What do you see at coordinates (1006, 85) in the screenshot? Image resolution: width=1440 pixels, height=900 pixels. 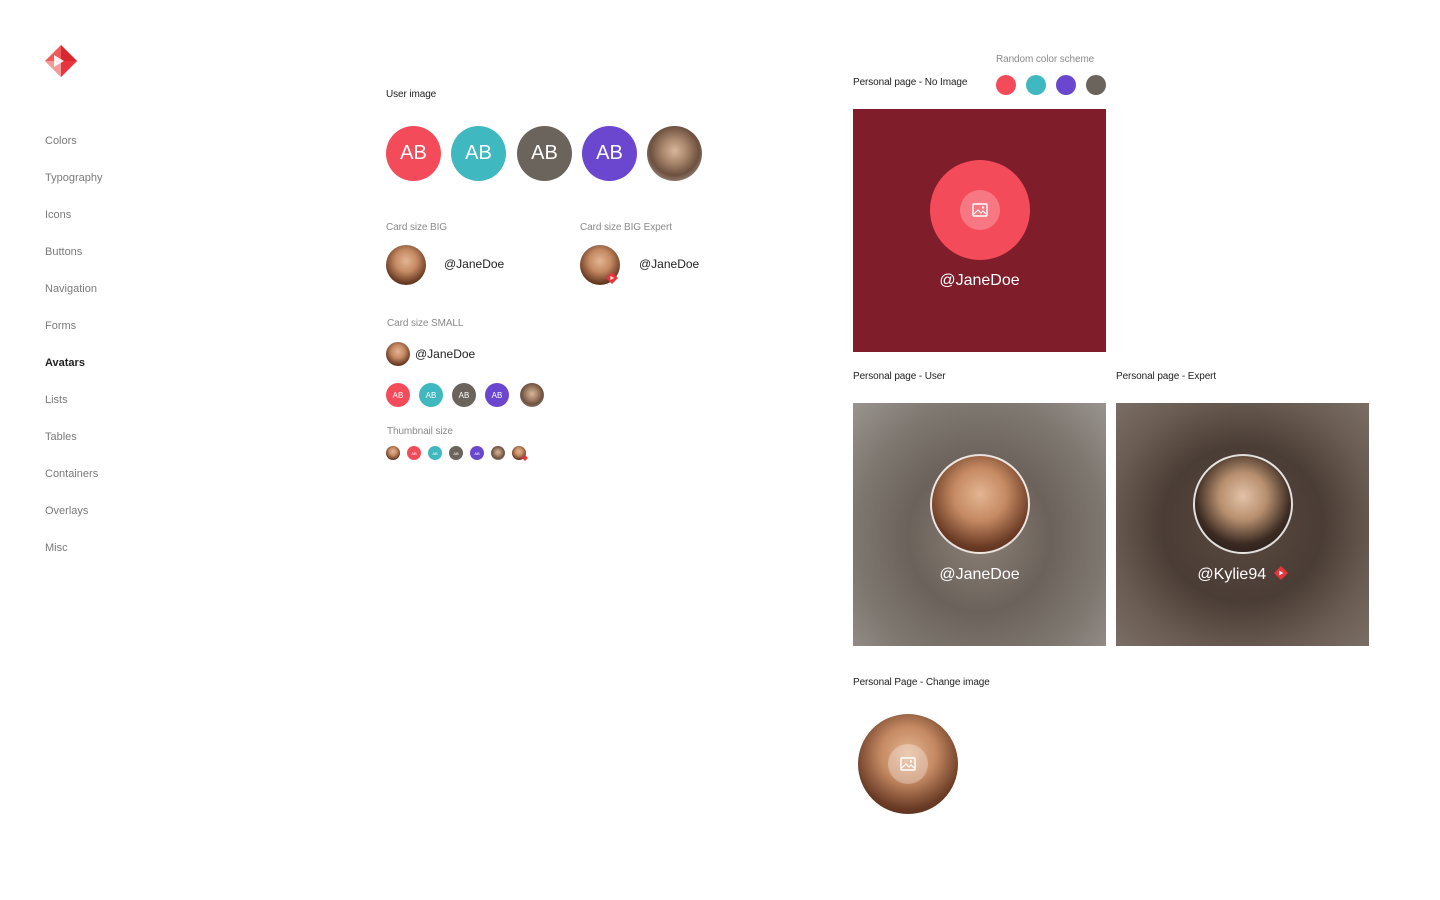 I see `color-swatch-red` at bounding box center [1006, 85].